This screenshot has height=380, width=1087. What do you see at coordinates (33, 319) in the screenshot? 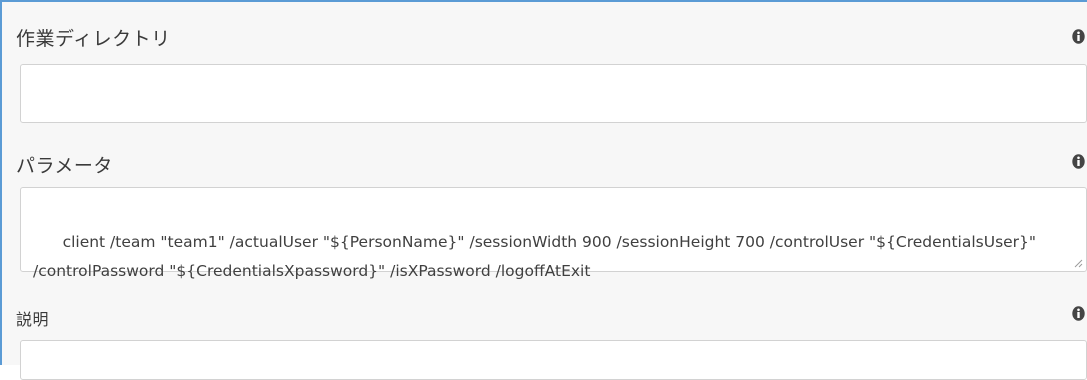
I see `description-label: 説明` at bounding box center [33, 319].